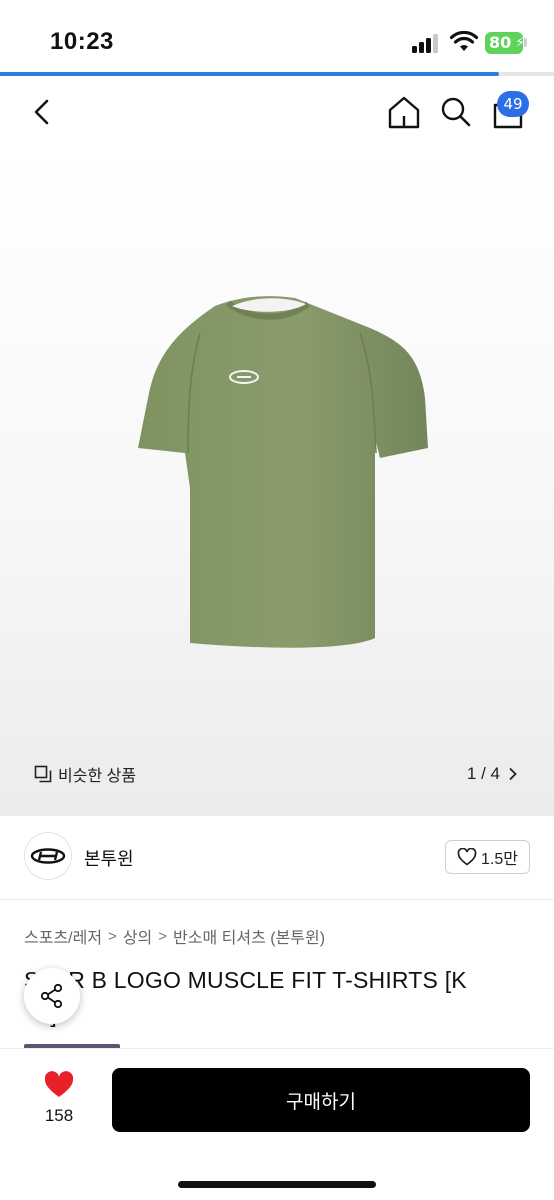  I want to click on brand-like-button: 1.5만, so click(487, 857).